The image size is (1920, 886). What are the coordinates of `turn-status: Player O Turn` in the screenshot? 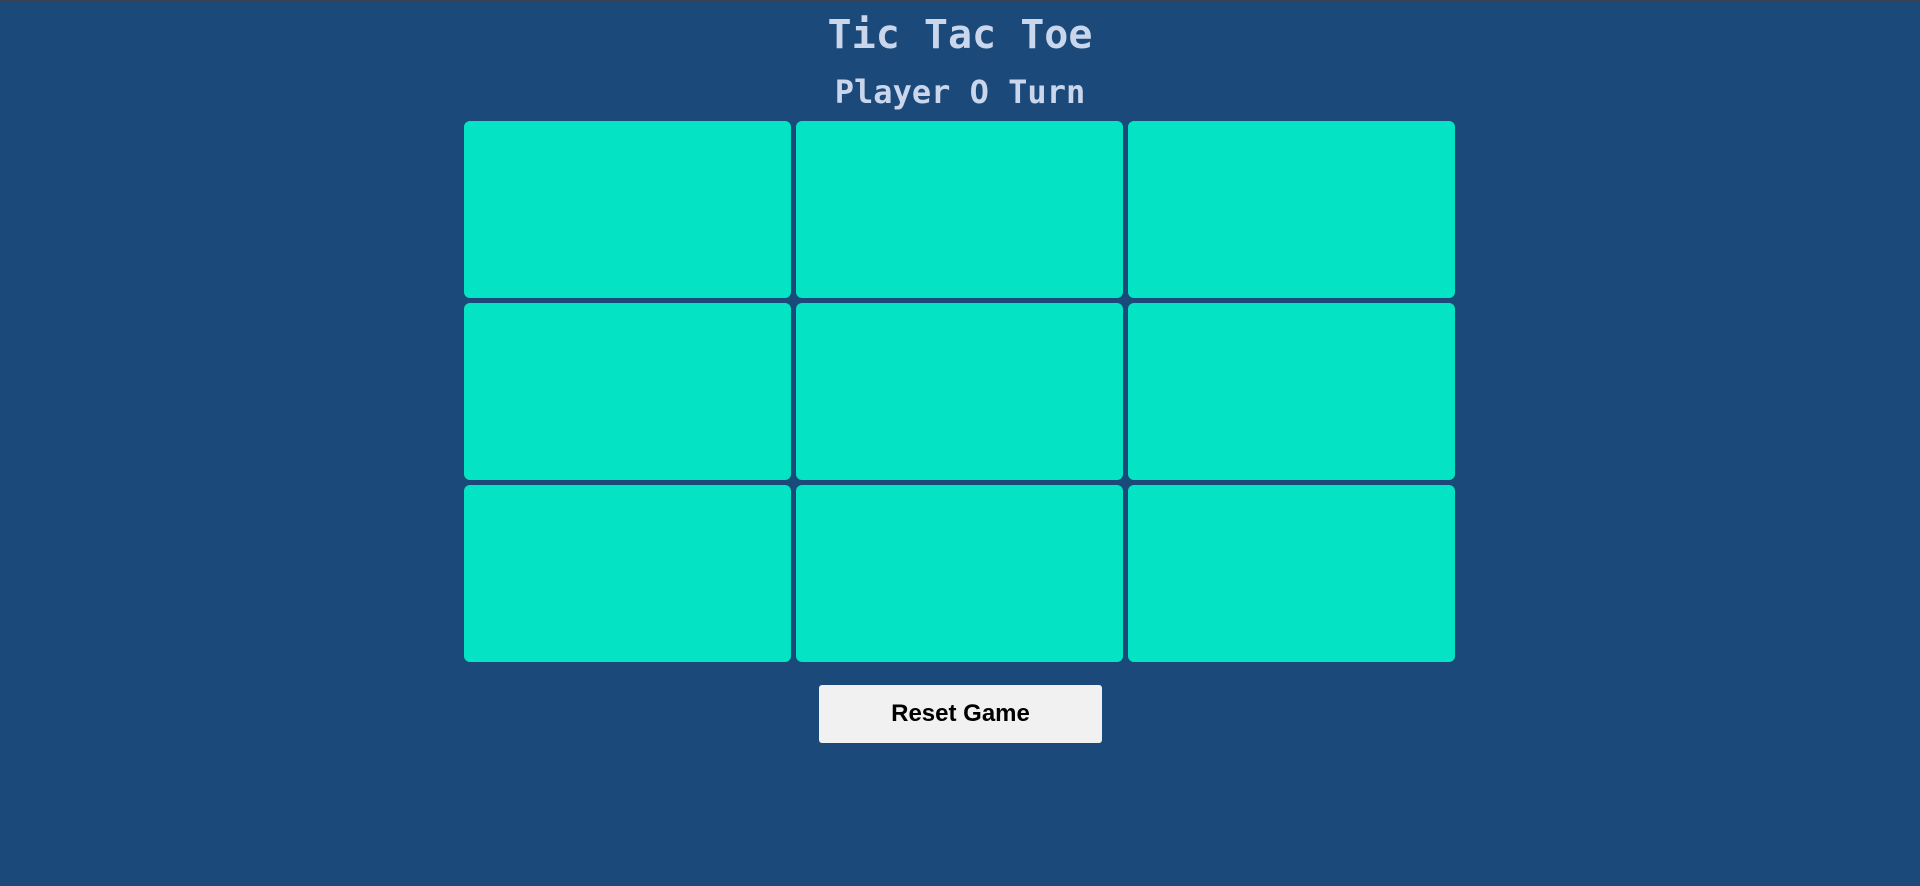 It's located at (960, 92).